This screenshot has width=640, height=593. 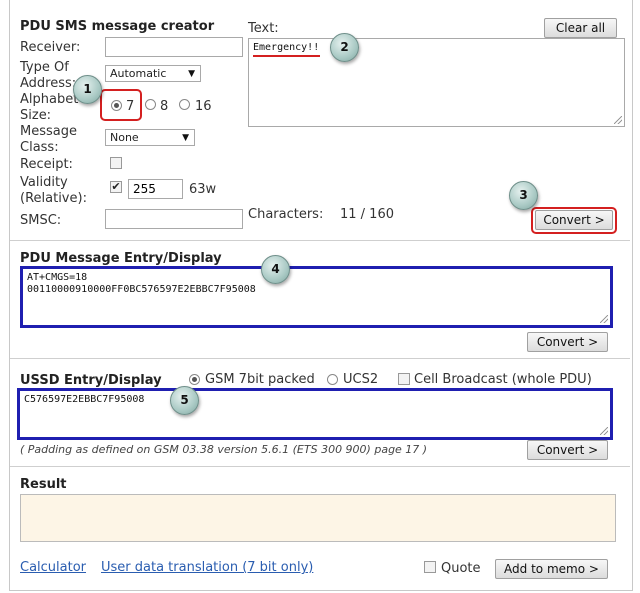 What do you see at coordinates (503, 379) in the screenshot?
I see `cell-broadcast-label: Cell Broadcast (whole PDU)` at bounding box center [503, 379].